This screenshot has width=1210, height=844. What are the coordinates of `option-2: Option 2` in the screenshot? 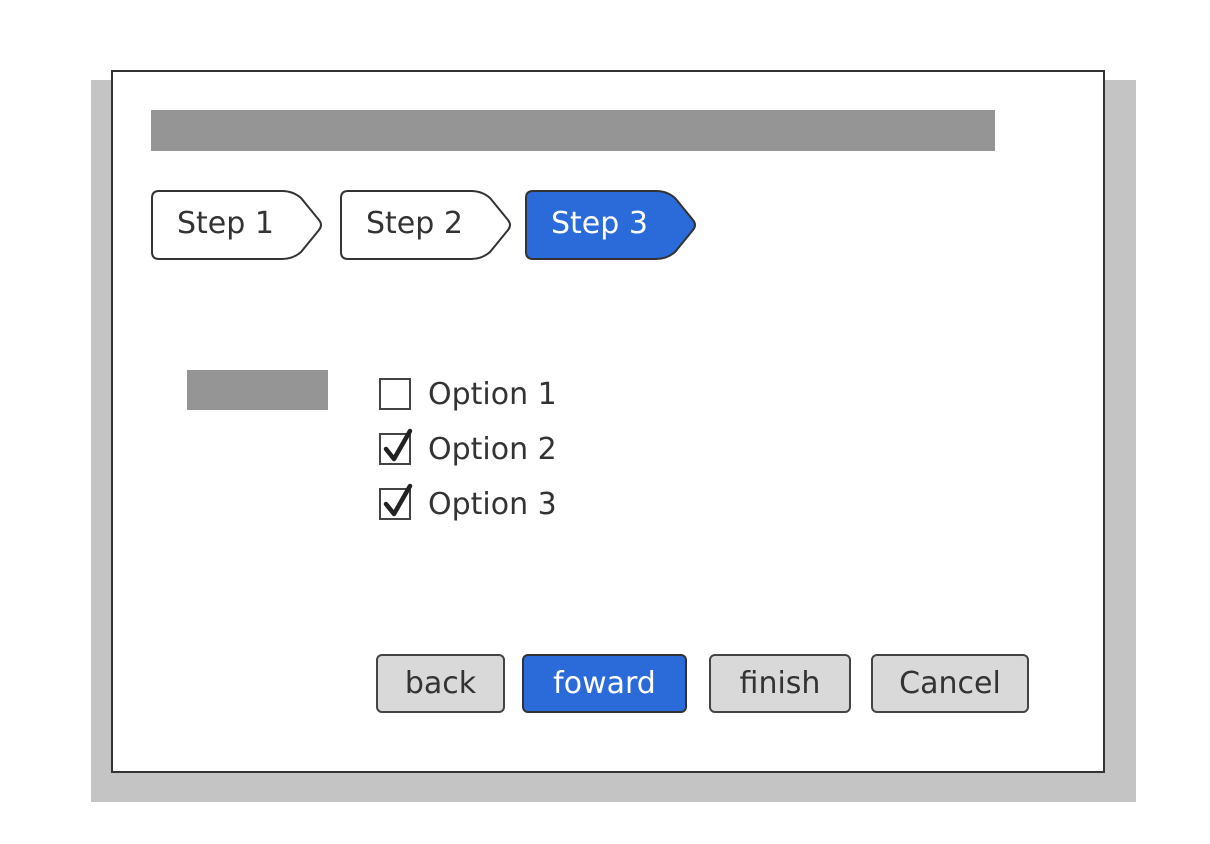 It's located at (468, 447).